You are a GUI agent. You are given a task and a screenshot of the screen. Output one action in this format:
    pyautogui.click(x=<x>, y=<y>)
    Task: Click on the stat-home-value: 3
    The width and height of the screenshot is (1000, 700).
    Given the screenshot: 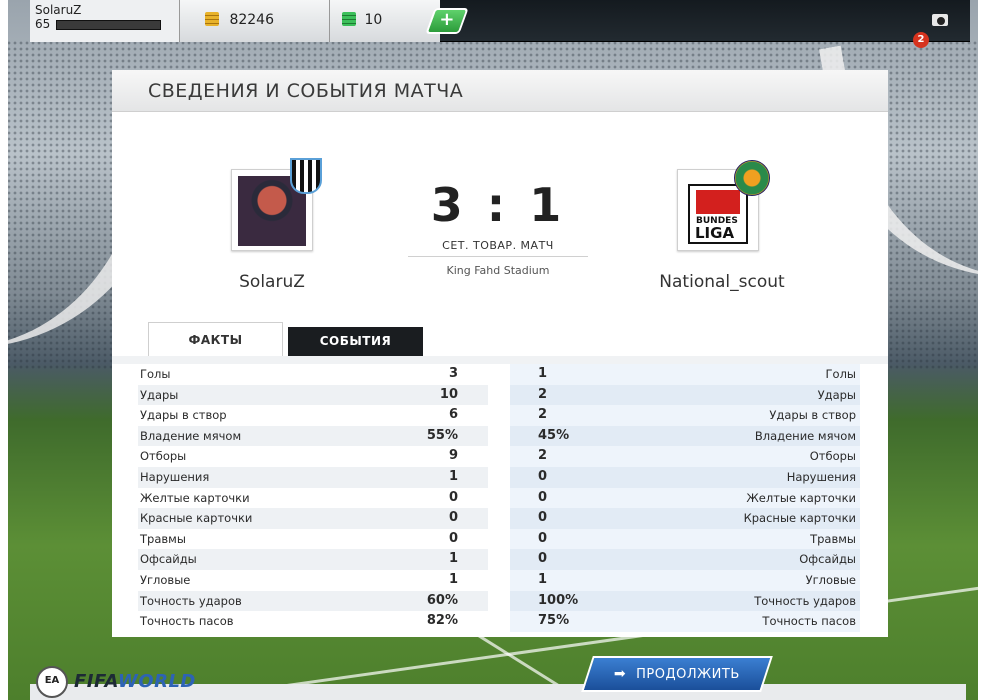 What is the action you would take?
    pyautogui.click(x=453, y=373)
    